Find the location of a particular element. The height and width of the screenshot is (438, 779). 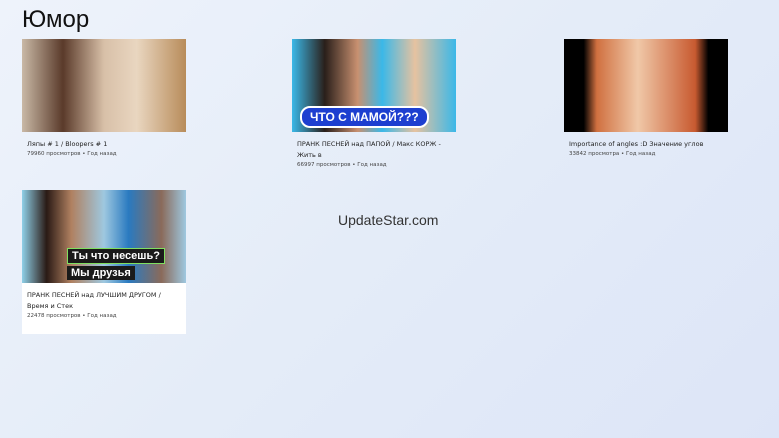

thumbnail-overlay-text: ЧТО С МАМОЙ??? is located at coordinates (364, 117).